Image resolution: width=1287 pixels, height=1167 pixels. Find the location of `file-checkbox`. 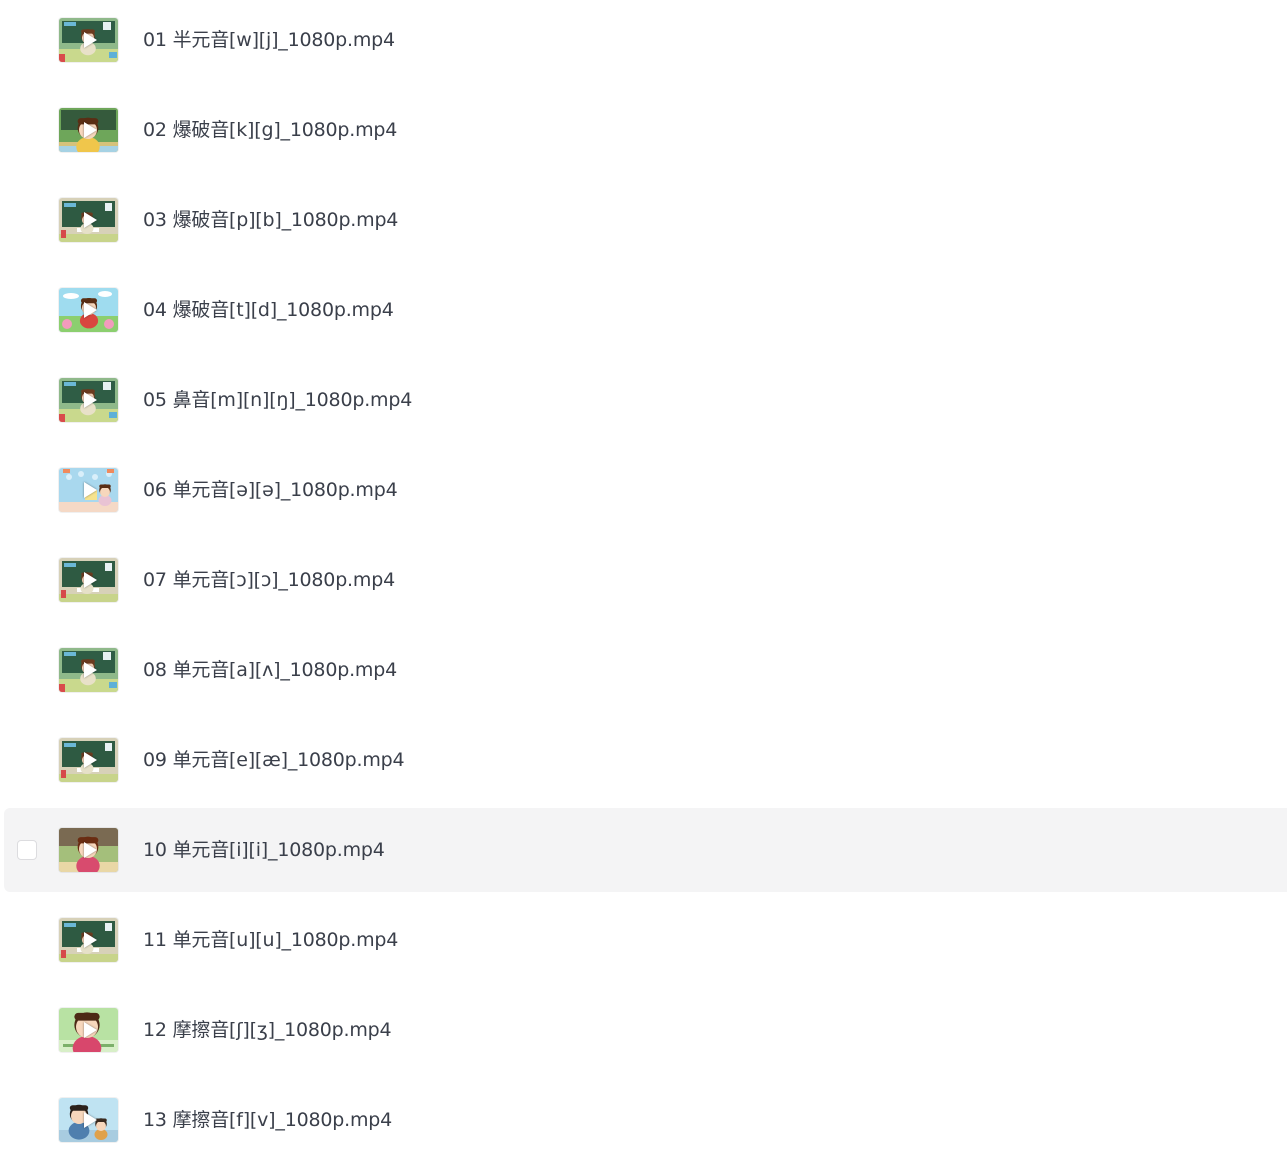

file-checkbox is located at coordinates (27, 850).